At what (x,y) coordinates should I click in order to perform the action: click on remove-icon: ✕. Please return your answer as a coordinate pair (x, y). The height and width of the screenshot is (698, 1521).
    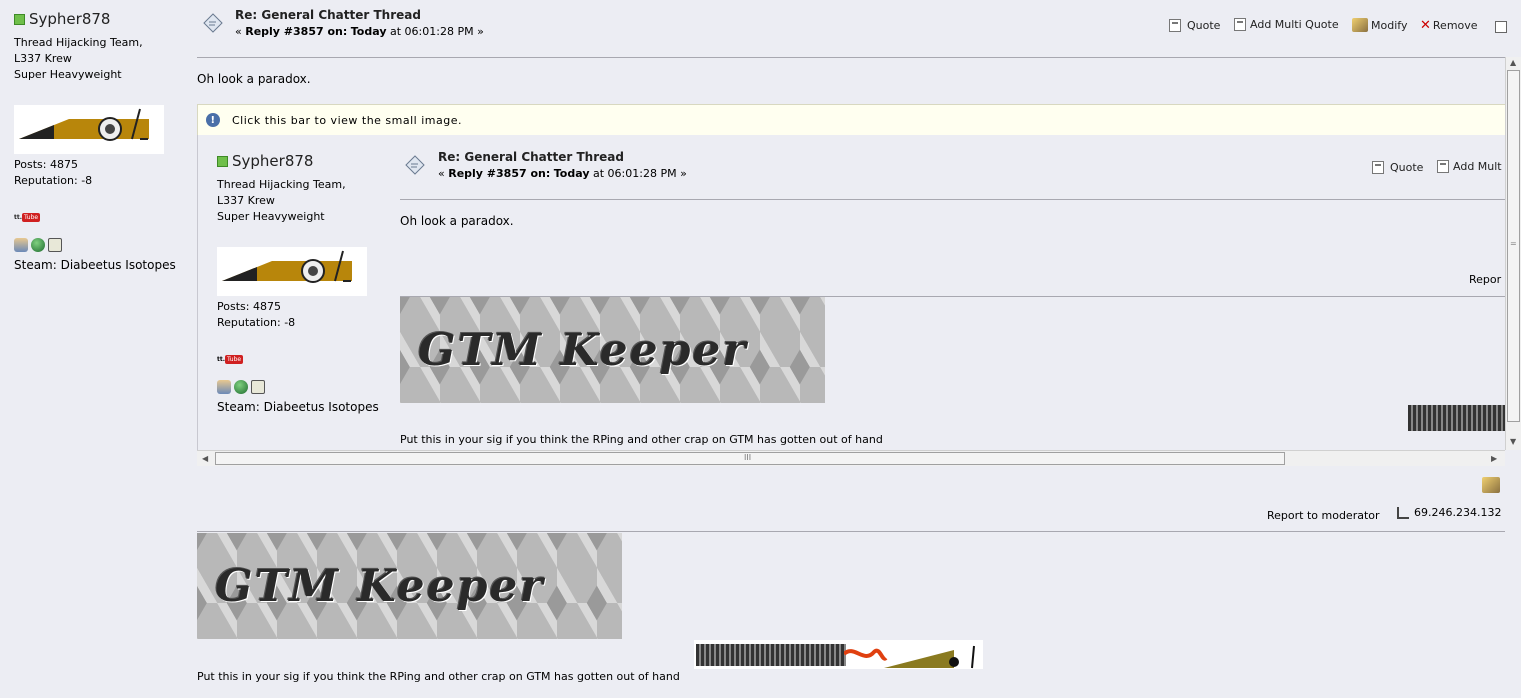
    Looking at the image, I should click on (1425, 25).